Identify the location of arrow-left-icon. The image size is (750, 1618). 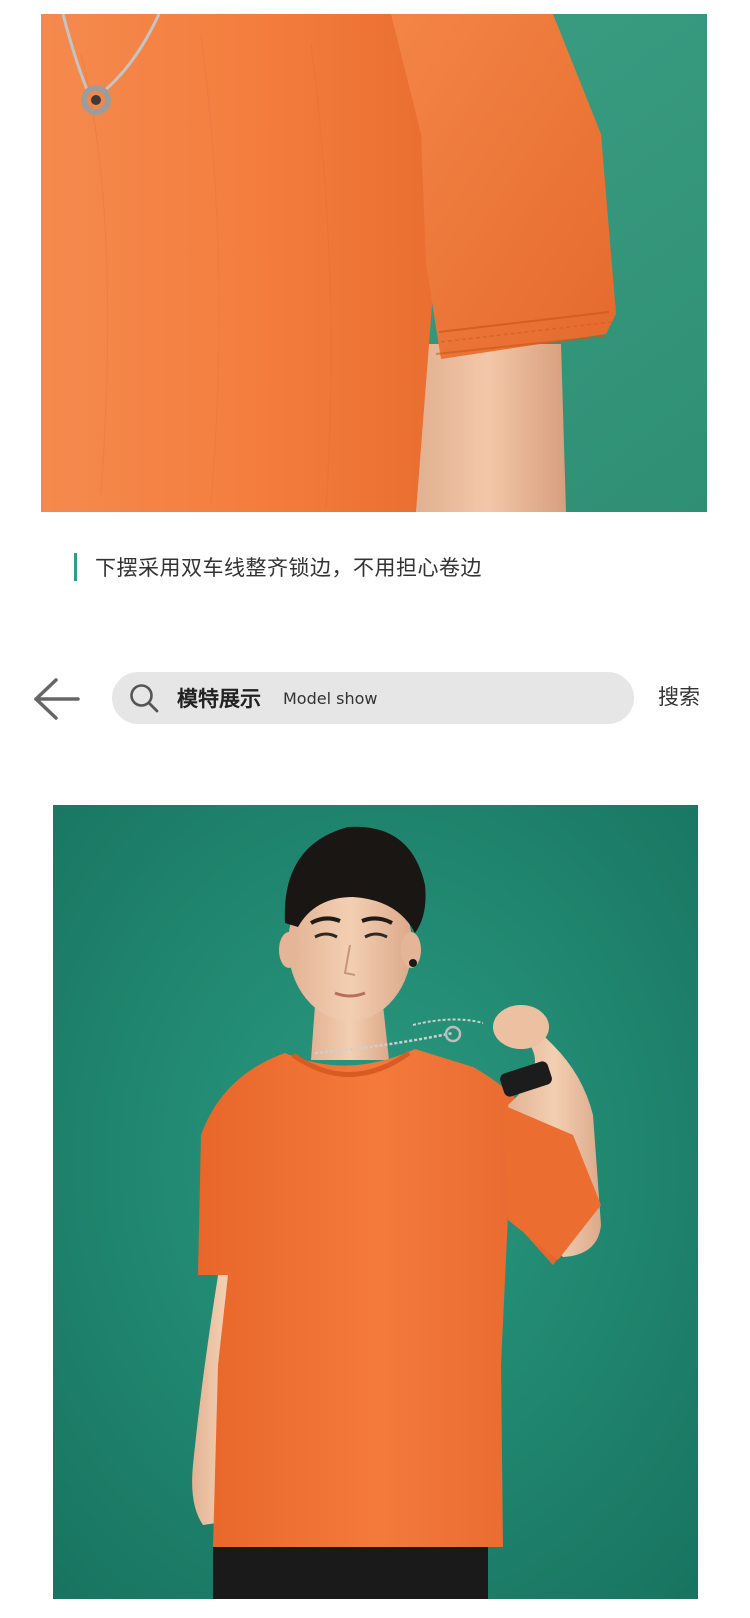
(56, 699).